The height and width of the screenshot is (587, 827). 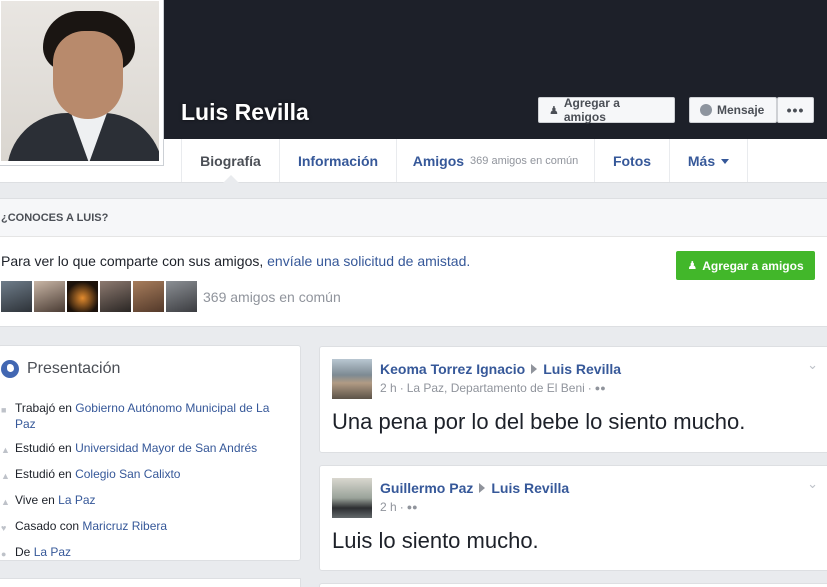 What do you see at coordinates (124, 526) in the screenshot?
I see `intro-link: Maricruz Ribera` at bounding box center [124, 526].